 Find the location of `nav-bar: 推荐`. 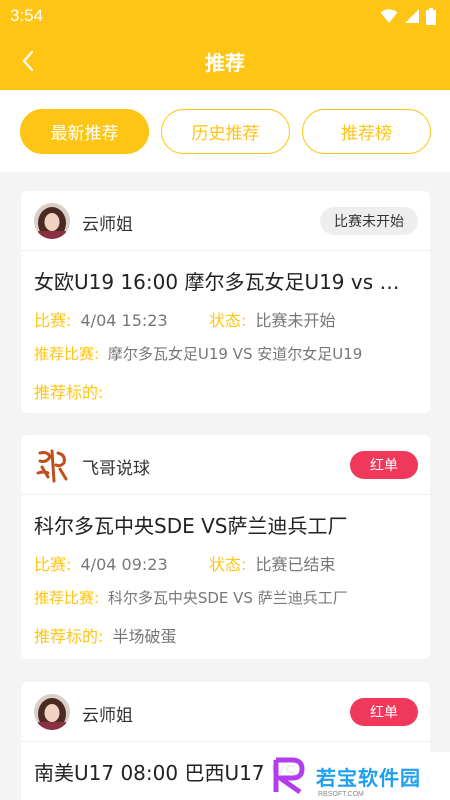

nav-bar: 推荐 is located at coordinates (225, 61).